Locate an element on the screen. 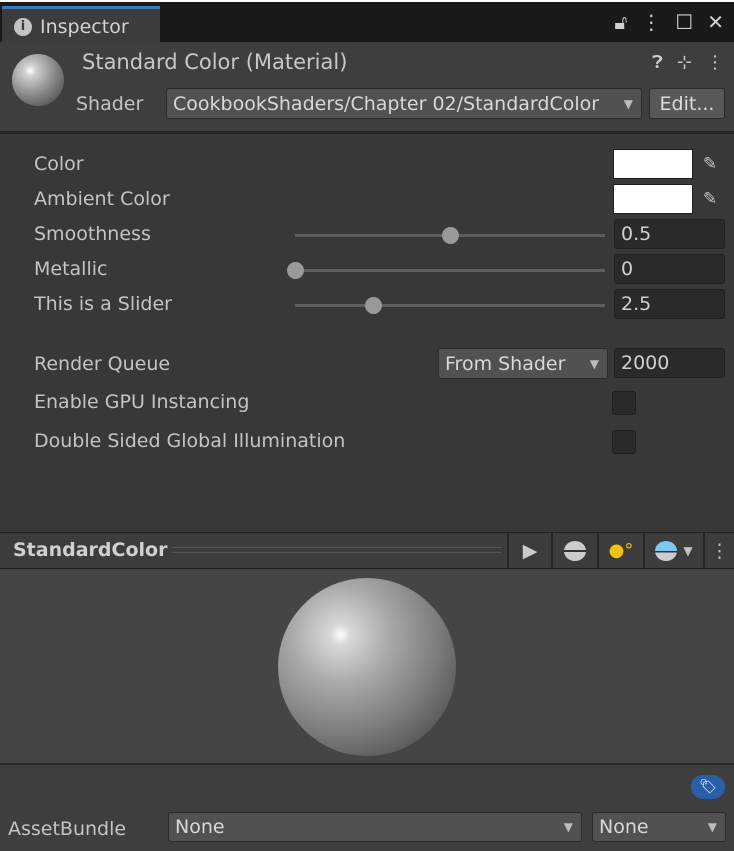 The height and width of the screenshot is (851, 734). render-queue-label: Render Queue is located at coordinates (102, 364).